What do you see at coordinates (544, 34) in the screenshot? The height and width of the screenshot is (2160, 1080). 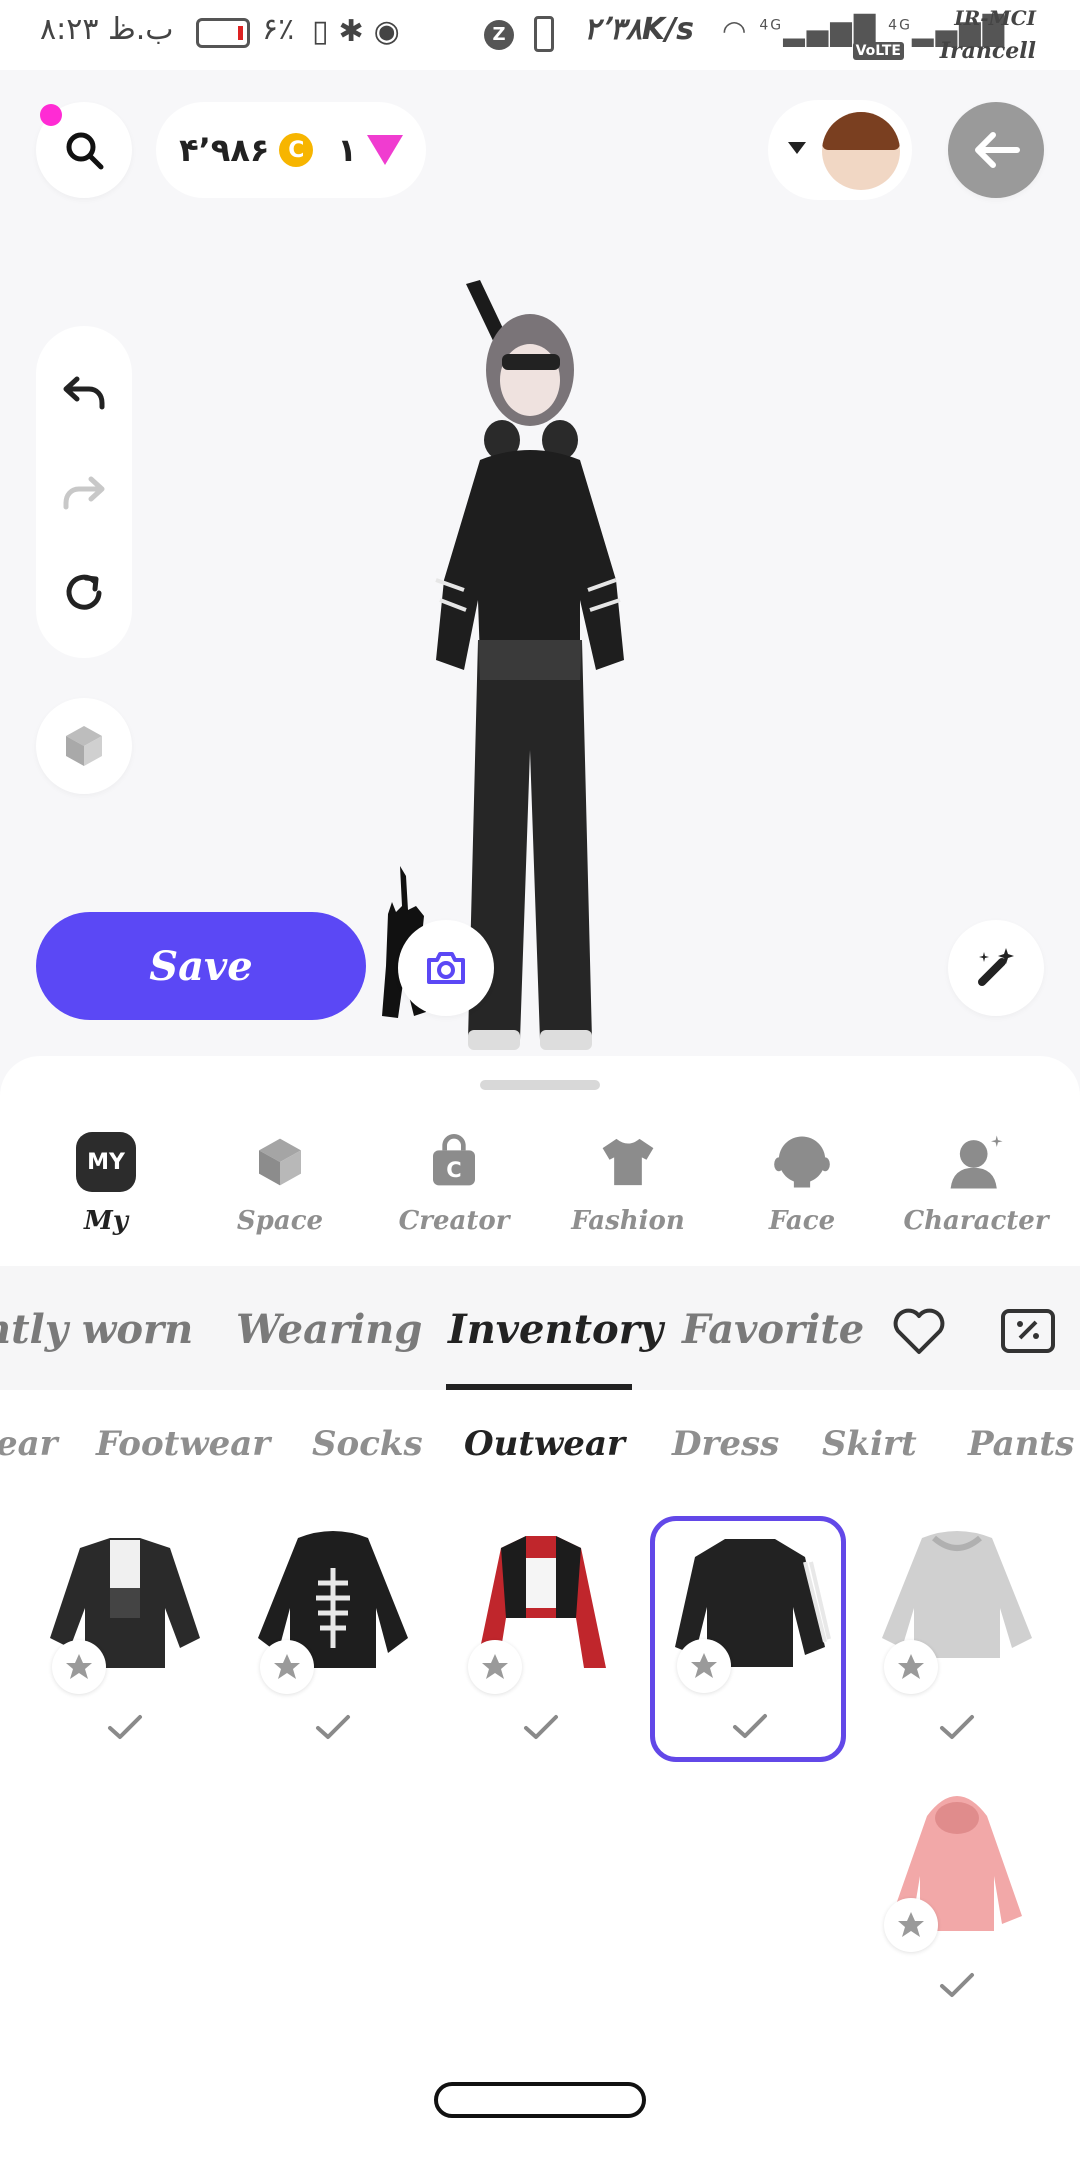 I see `phone-icon` at bounding box center [544, 34].